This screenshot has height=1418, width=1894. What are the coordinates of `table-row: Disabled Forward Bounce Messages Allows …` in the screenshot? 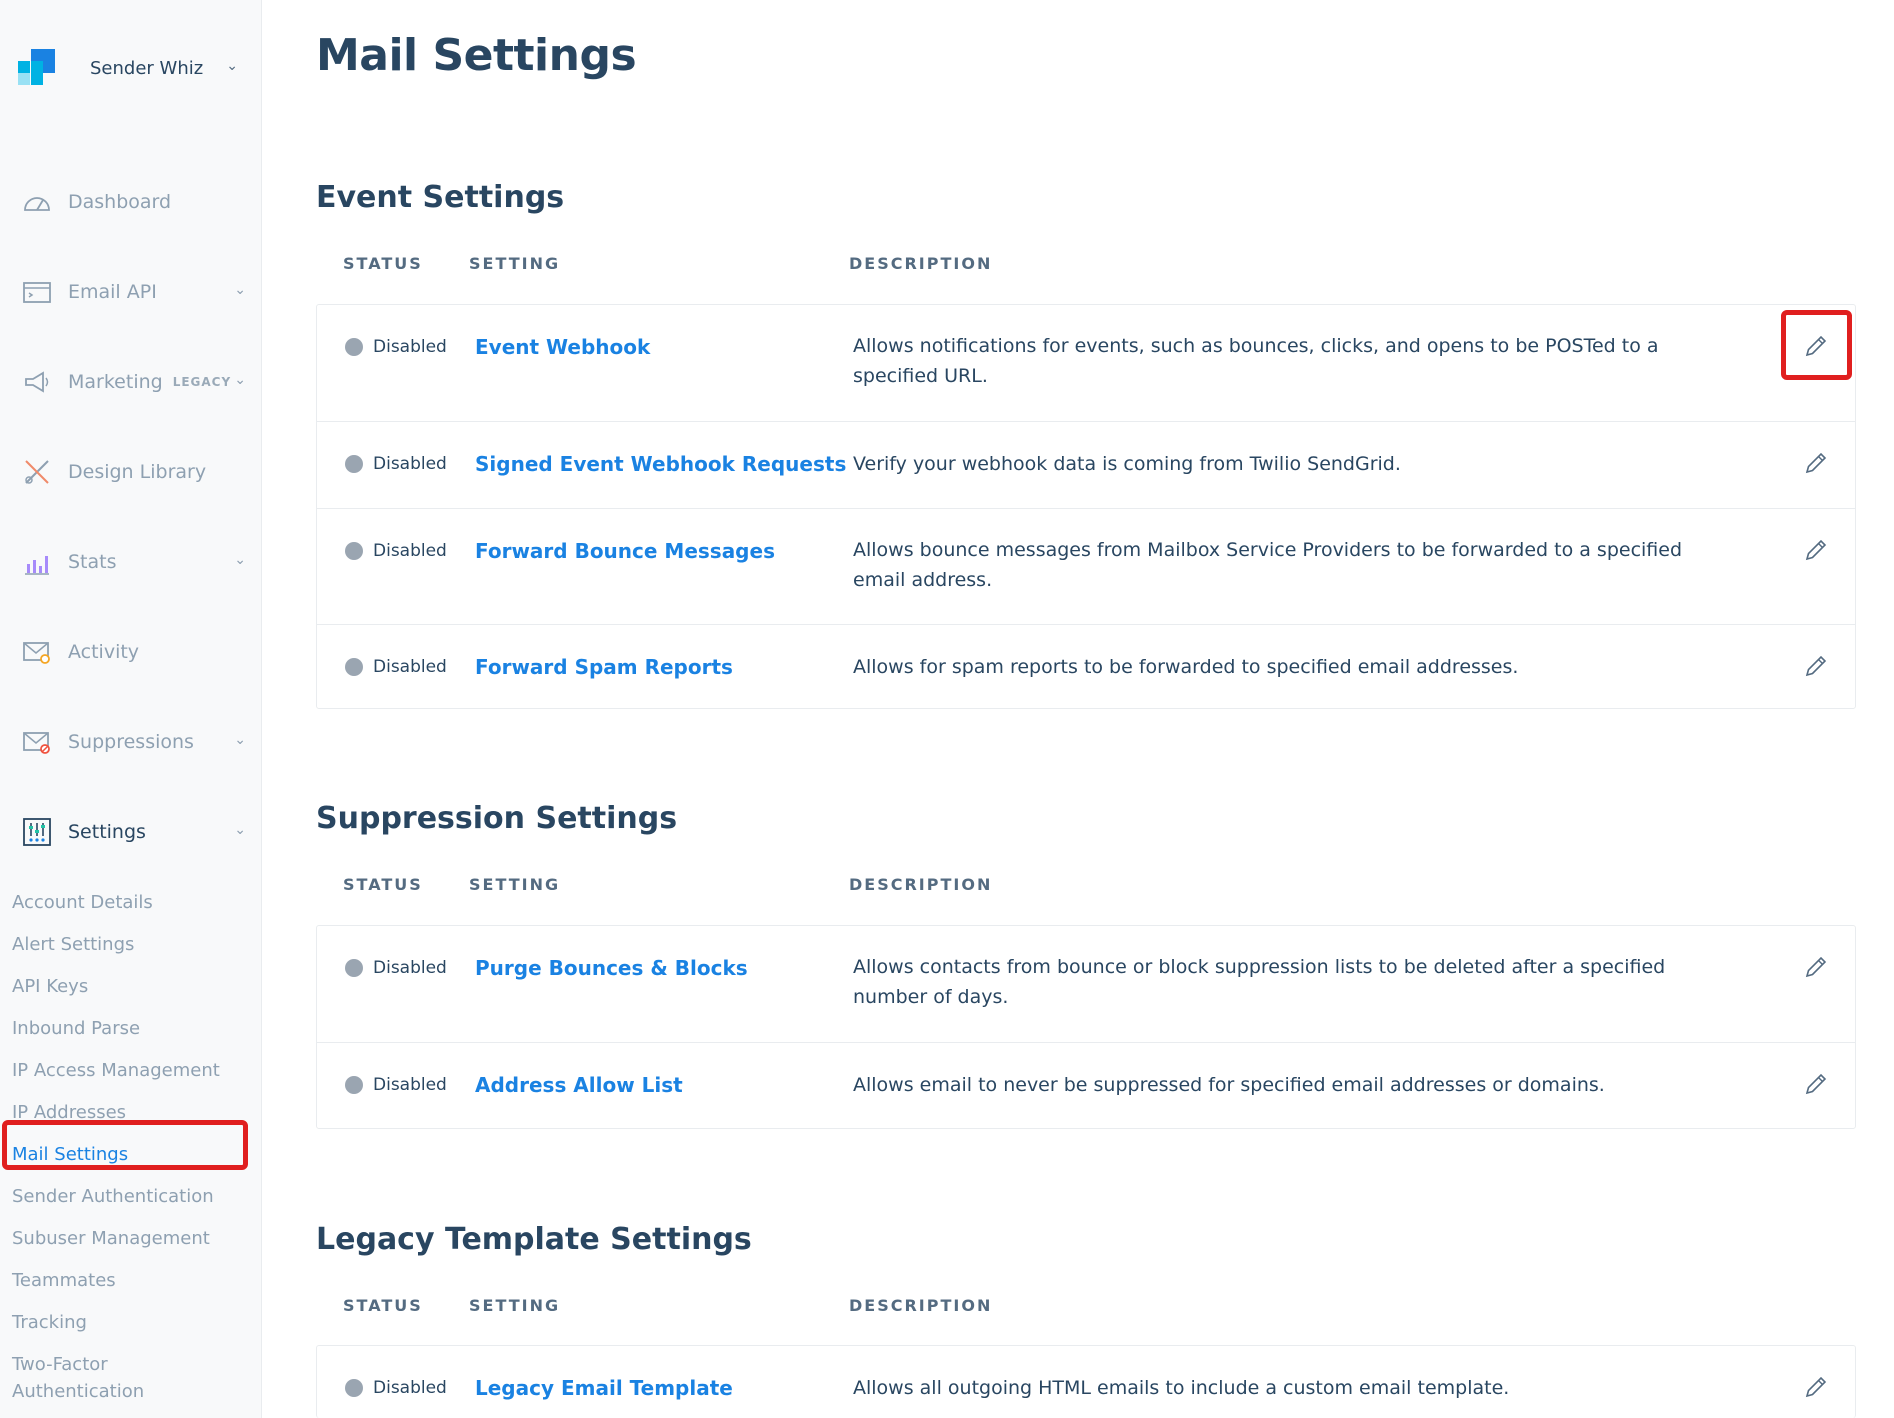 It's located at (1086, 566).